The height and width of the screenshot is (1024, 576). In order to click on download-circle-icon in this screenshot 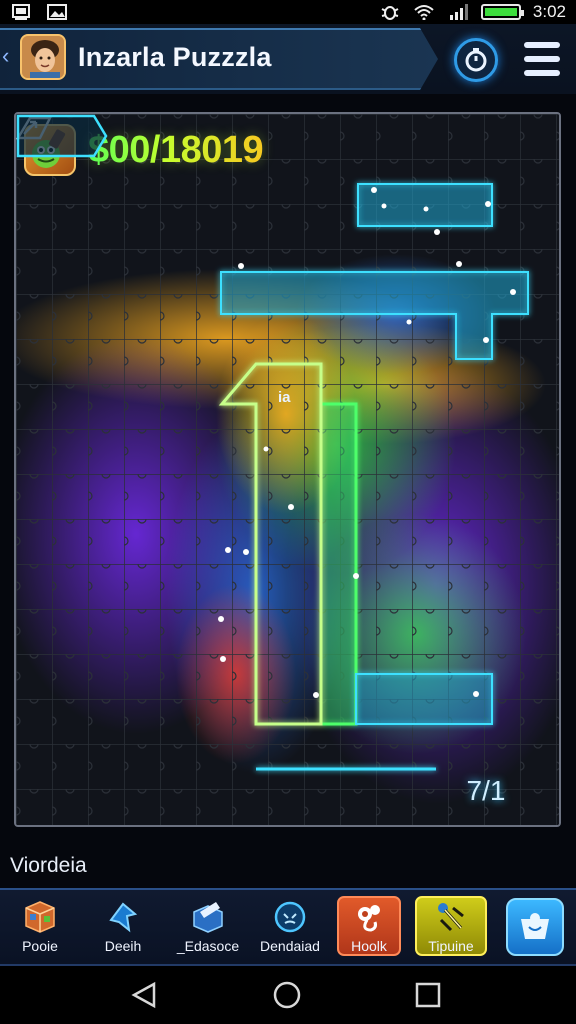, I will do `click(290, 917)`.